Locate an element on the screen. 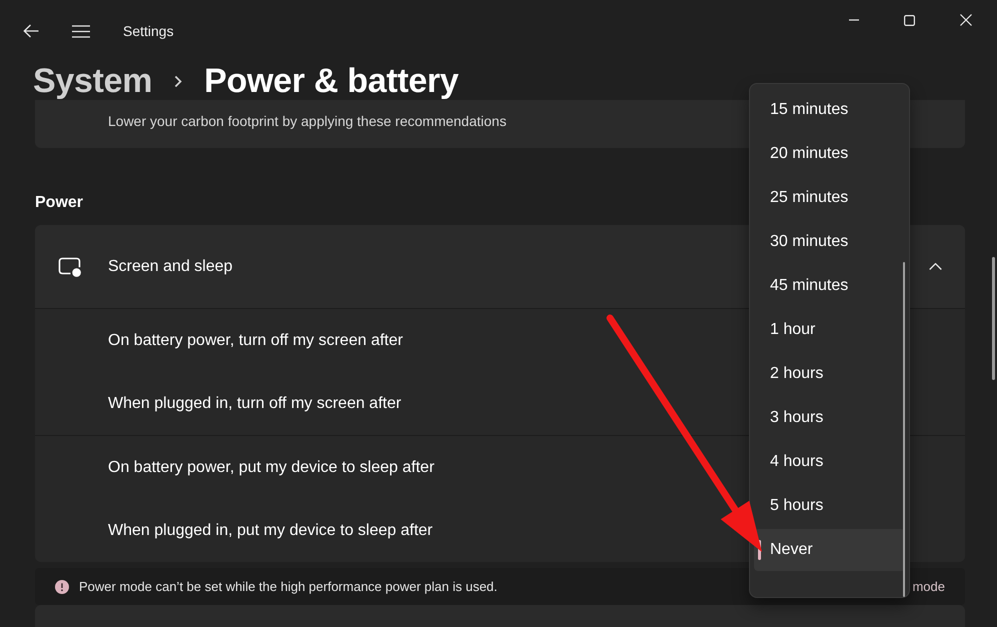 This screenshot has height=627, width=997. close-icon is located at coordinates (966, 20).